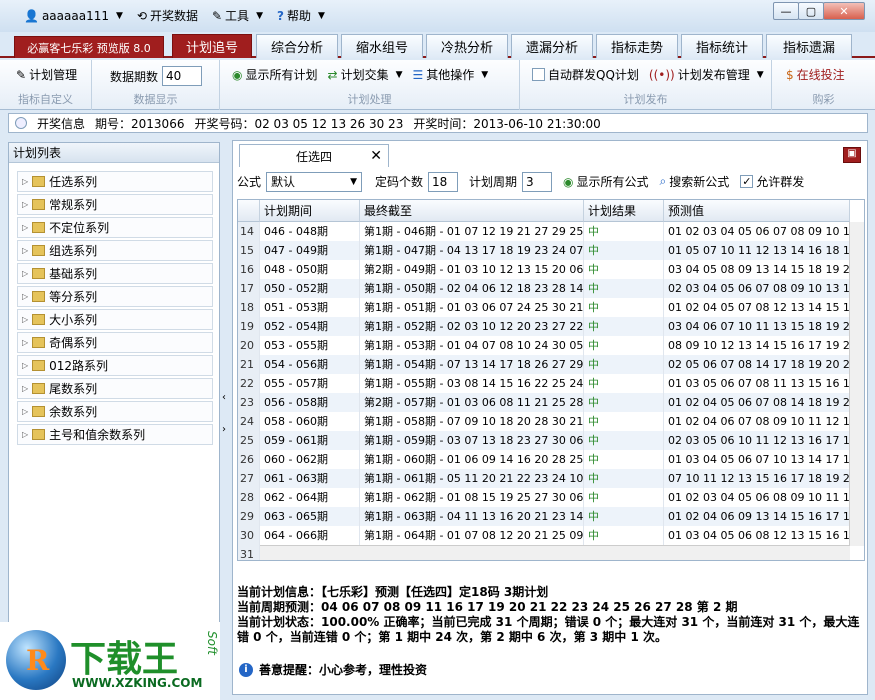  I want to click on horizontal-scrollbar, so click(555, 552).